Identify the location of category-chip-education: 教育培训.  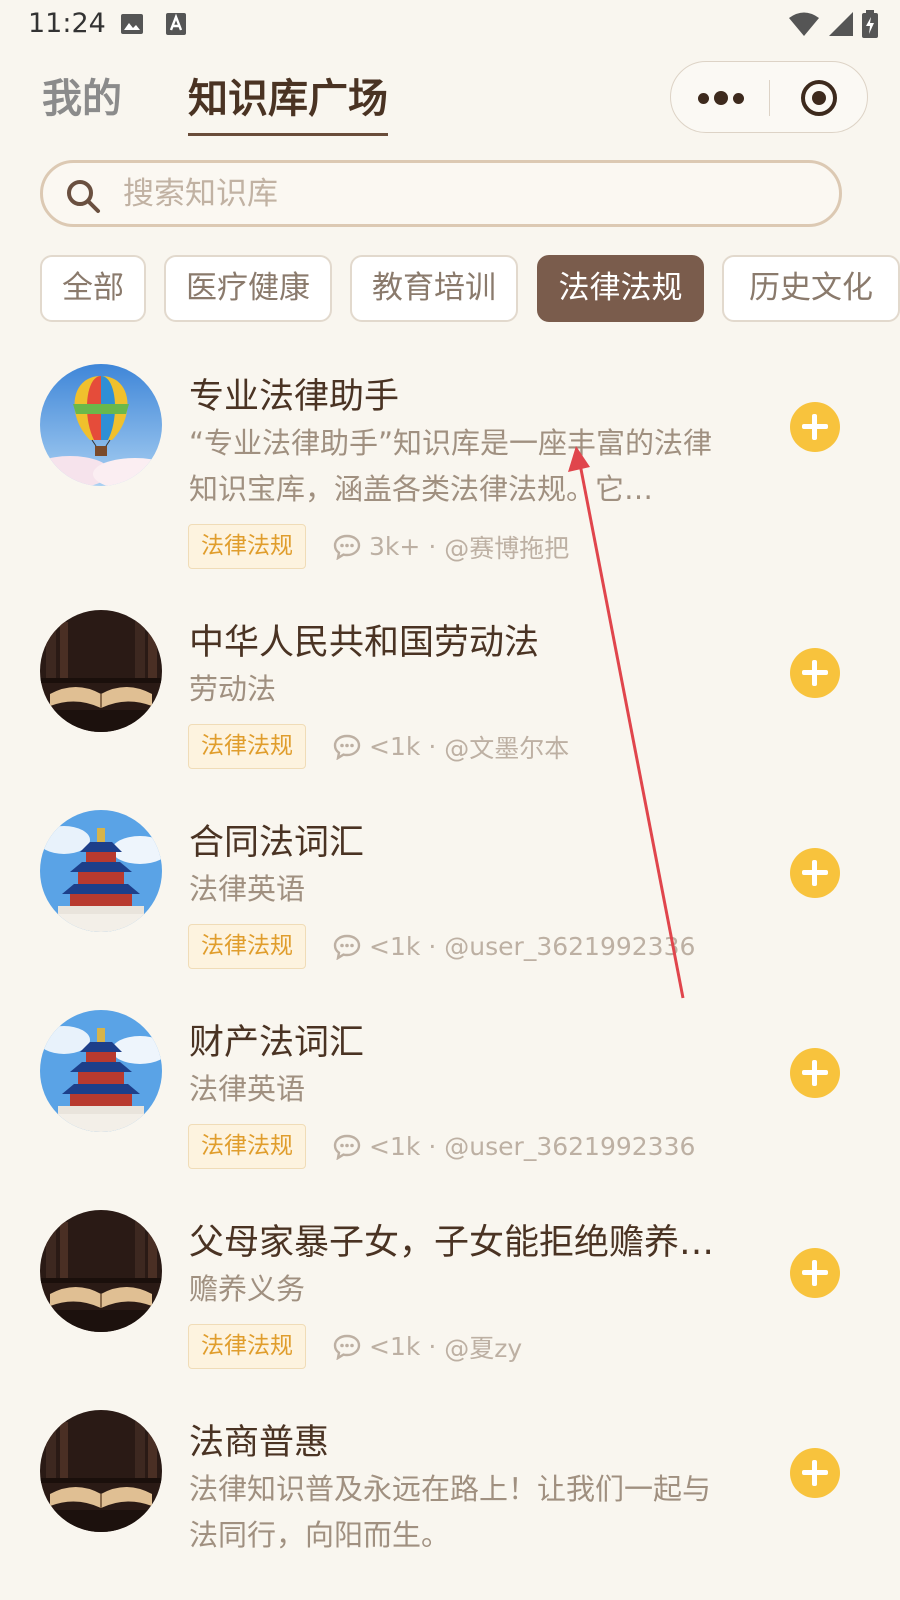
(434, 288).